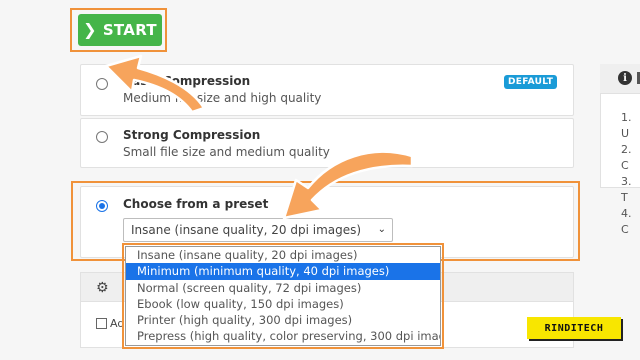 The height and width of the screenshot is (360, 640). Describe the element at coordinates (630, 174) in the screenshot. I see `info-steps-list: 1. U 2. C 3. T 4. C` at that location.